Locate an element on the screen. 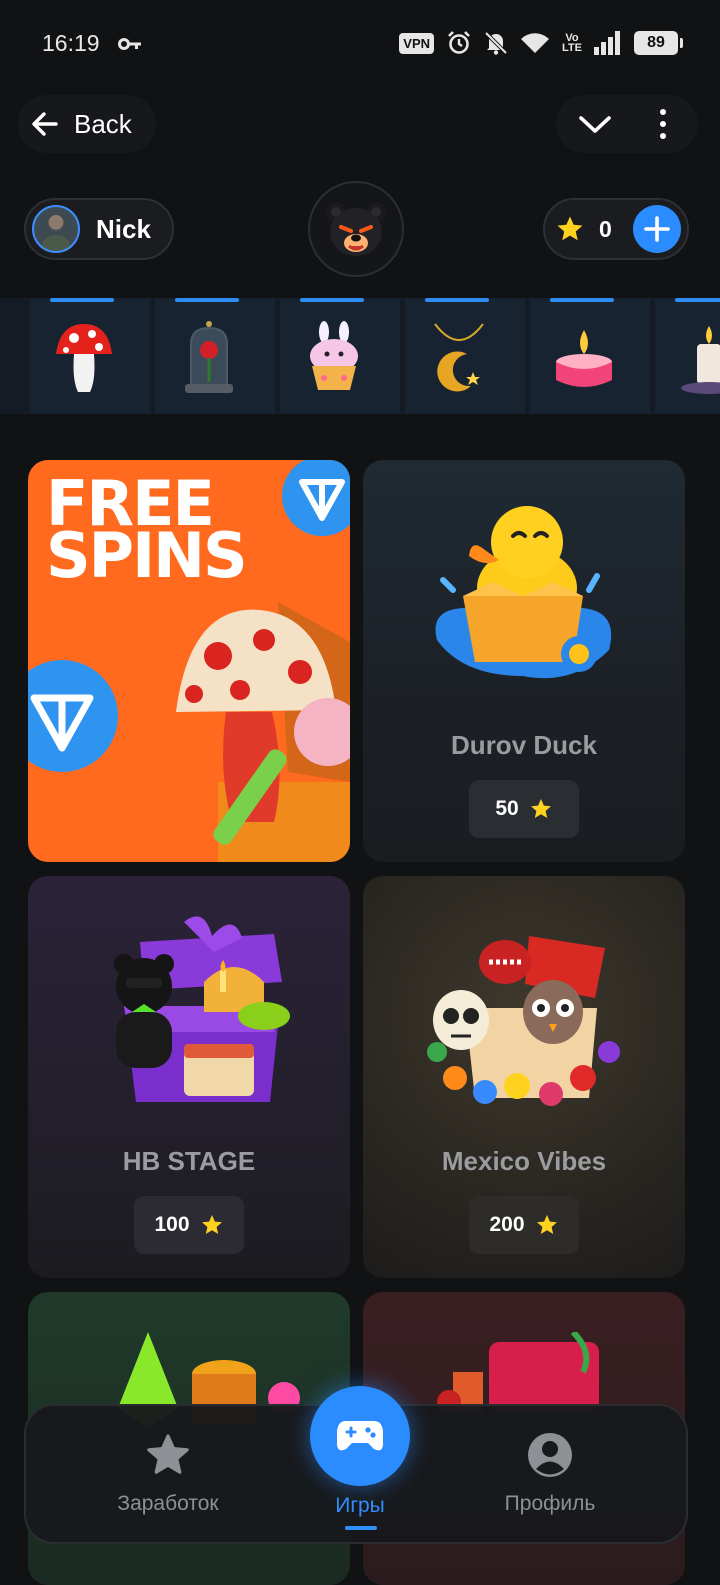 The image size is (720, 1585). mexico-box-icon is located at coordinates (523, 1021).